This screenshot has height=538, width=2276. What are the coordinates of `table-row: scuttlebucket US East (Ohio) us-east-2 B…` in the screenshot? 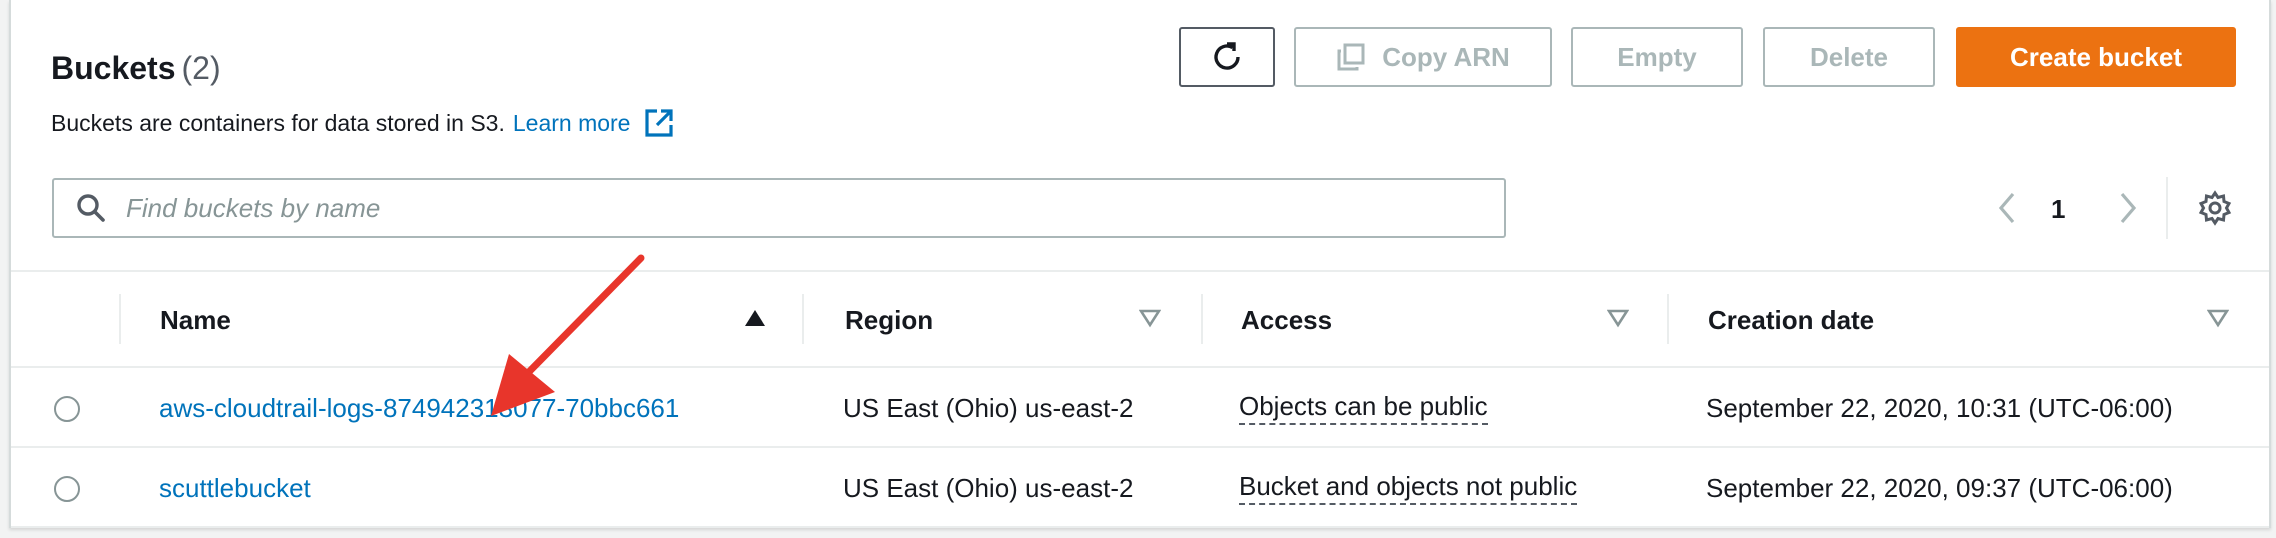 It's located at (1140, 488).